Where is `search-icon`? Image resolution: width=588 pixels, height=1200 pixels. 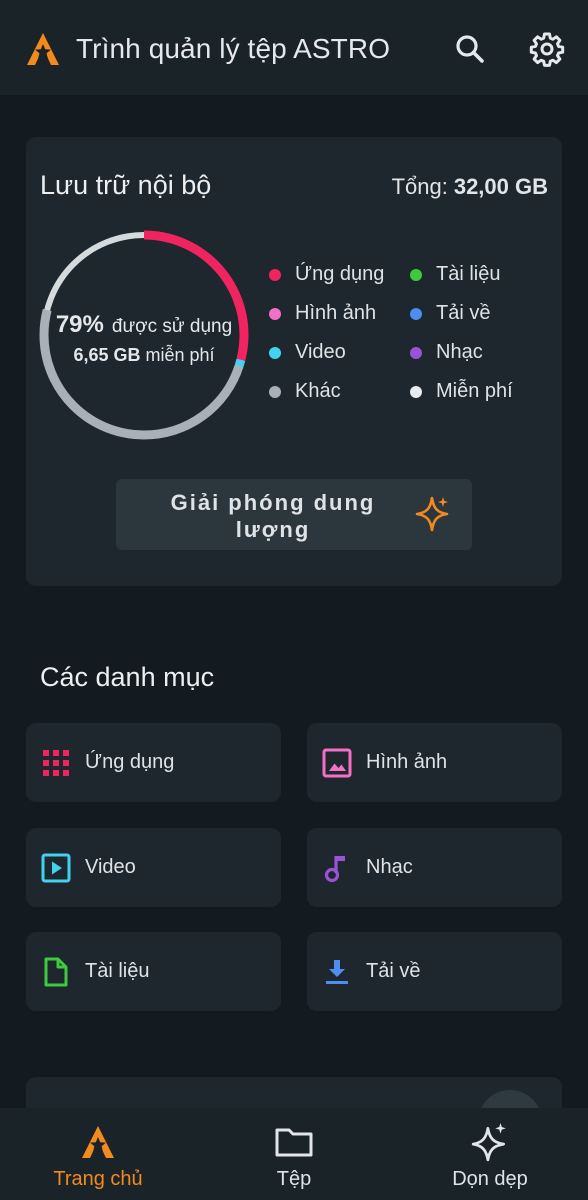
search-icon is located at coordinates (470, 49).